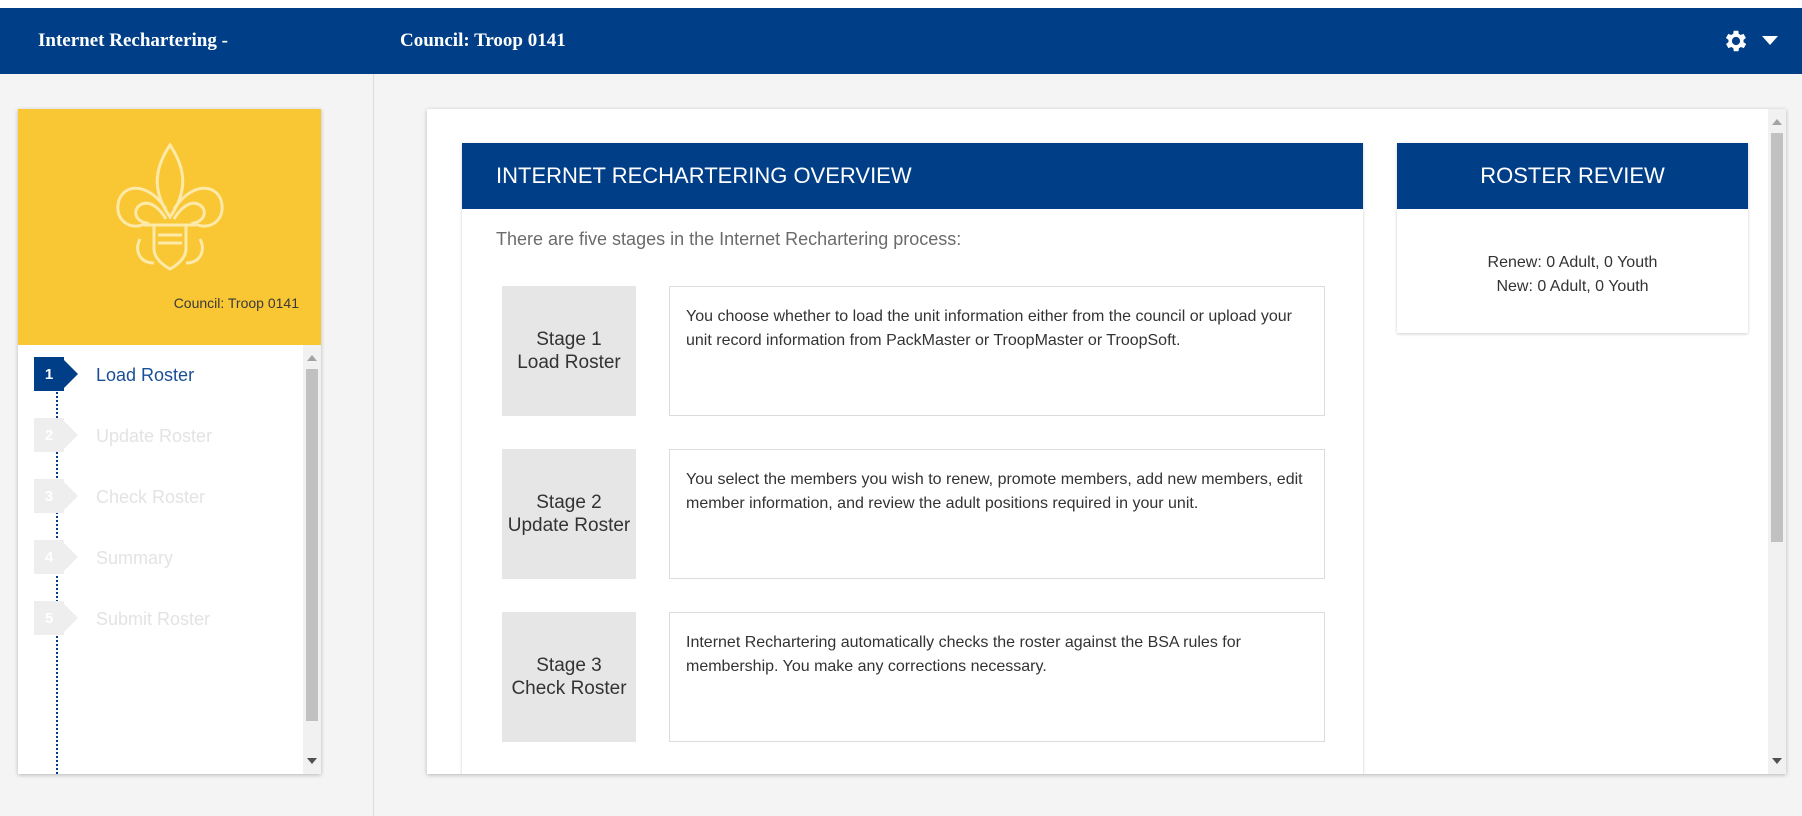 The width and height of the screenshot is (1802, 816). Describe the element at coordinates (569, 339) in the screenshot. I see `stage-number: Stage 1` at that location.